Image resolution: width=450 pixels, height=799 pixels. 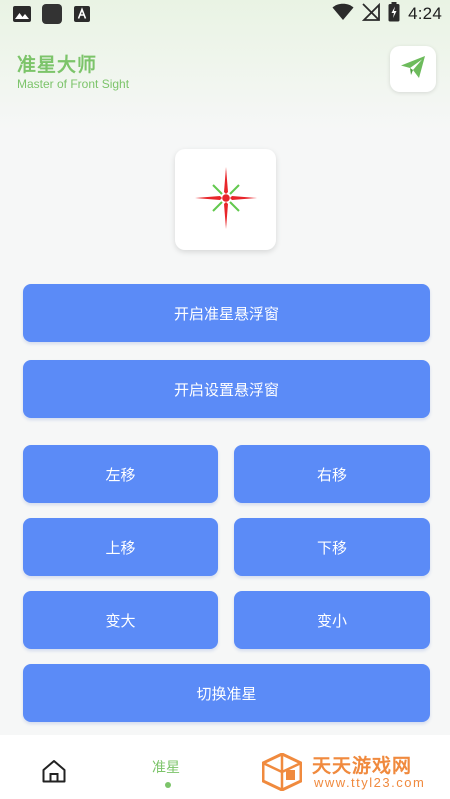 What do you see at coordinates (168, 785) in the screenshot?
I see `nav-active-indicator` at bounding box center [168, 785].